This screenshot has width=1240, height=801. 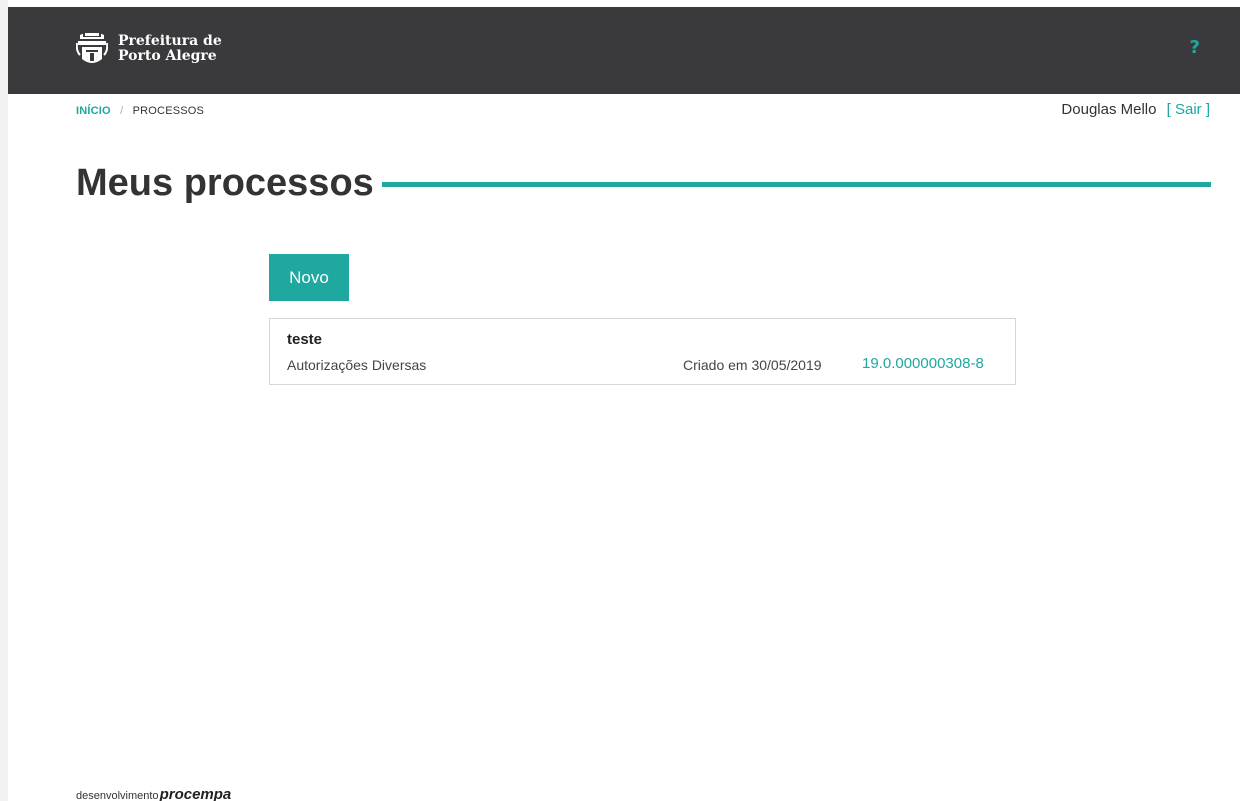 I want to click on user-name: Douglas Mello, so click(x=1109, y=109).